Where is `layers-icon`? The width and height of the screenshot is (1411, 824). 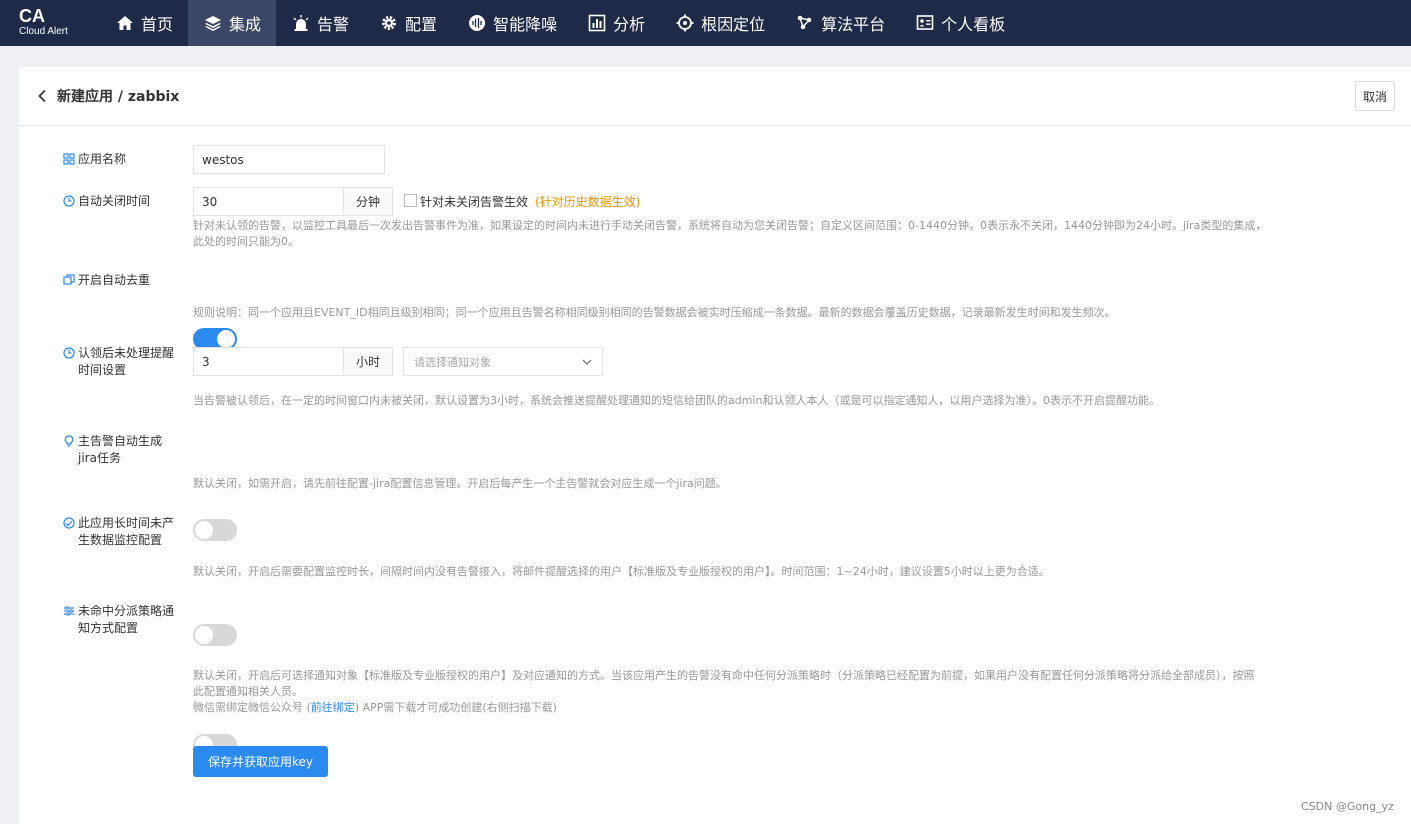 layers-icon is located at coordinates (213, 23).